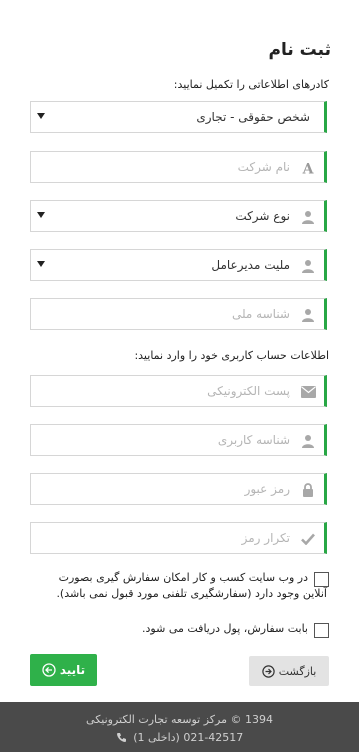 Image resolution: width=359 pixels, height=752 pixels. Describe the element at coordinates (253, 440) in the screenshot. I see `username-placeholder: شناسه کاربری` at that location.